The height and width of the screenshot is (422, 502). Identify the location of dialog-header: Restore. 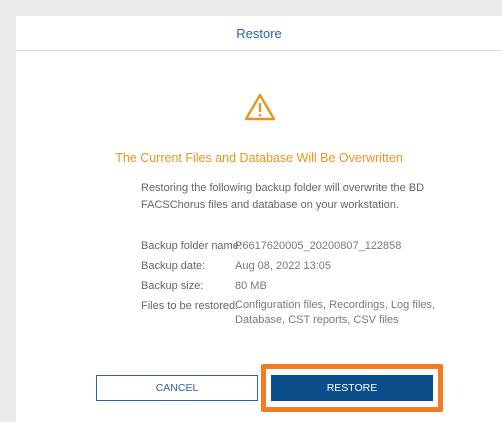
(259, 33).